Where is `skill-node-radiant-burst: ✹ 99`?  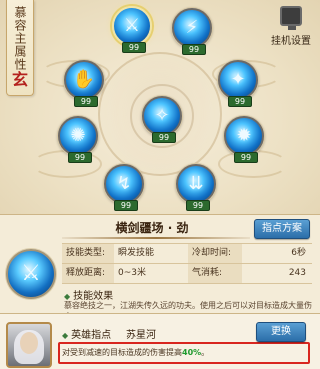 skill-node-radiant-burst: ✹ 99 is located at coordinates (244, 139).